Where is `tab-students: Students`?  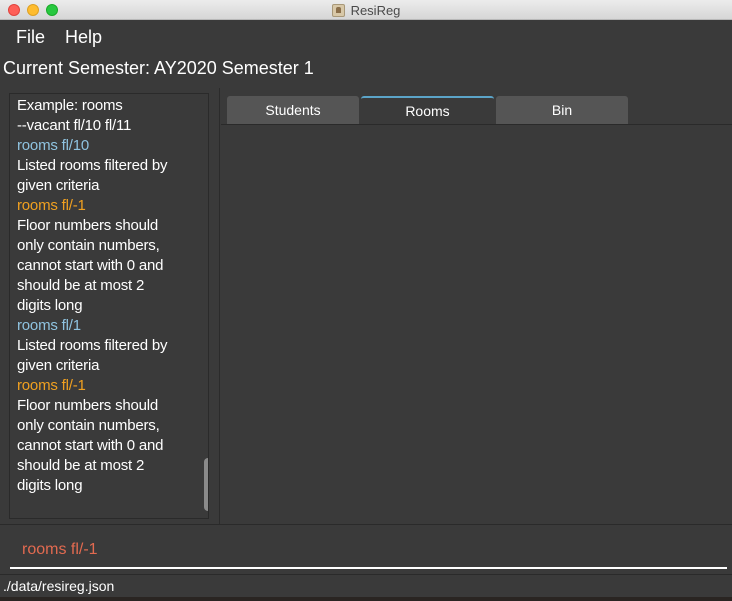 tab-students: Students is located at coordinates (293, 110).